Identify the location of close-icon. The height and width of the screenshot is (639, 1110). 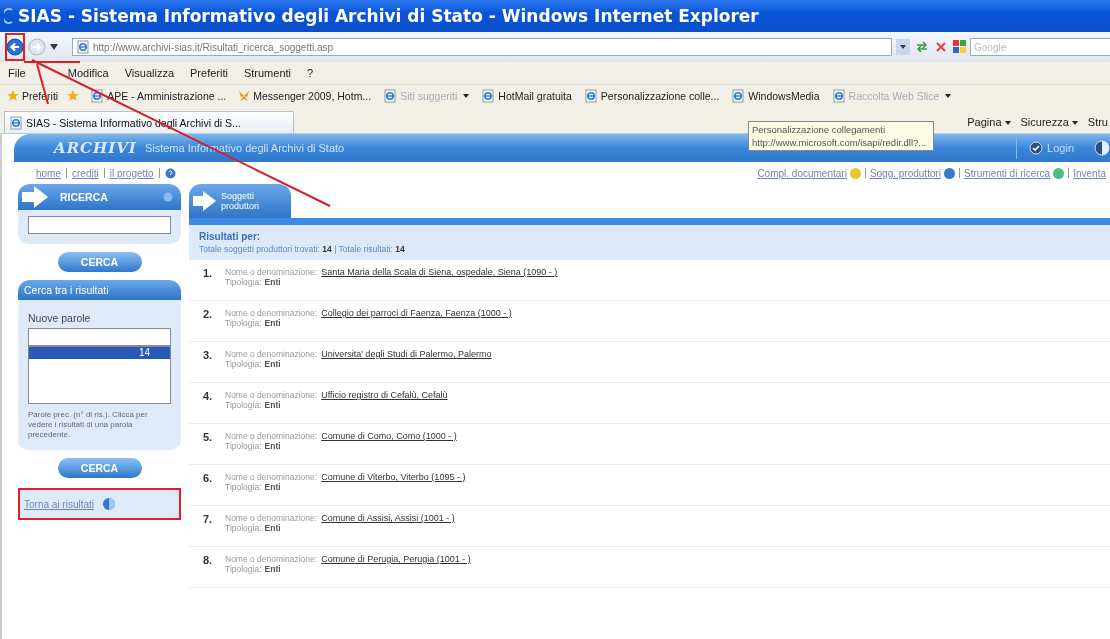
(941, 47).